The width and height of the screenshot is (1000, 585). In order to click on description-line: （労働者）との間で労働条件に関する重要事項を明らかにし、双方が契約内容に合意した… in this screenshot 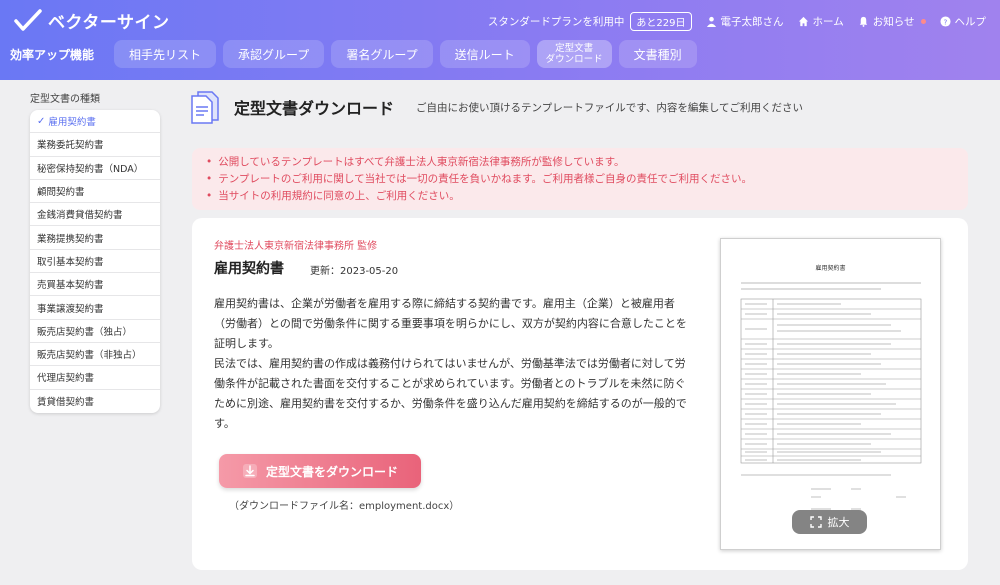, I will do `click(450, 323)`.